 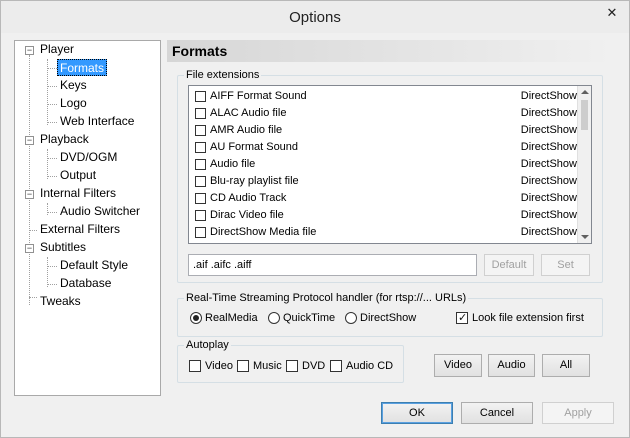 What do you see at coordinates (578, 413) in the screenshot?
I see `apply-button: Apply` at bounding box center [578, 413].